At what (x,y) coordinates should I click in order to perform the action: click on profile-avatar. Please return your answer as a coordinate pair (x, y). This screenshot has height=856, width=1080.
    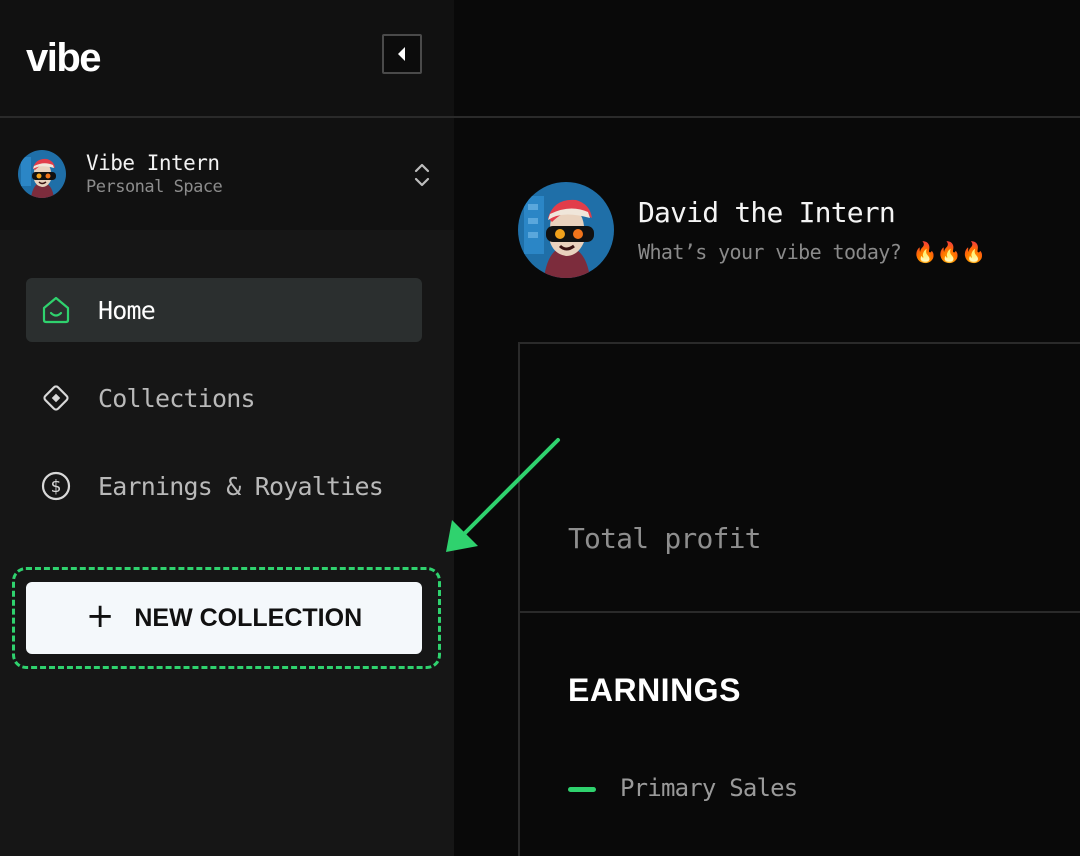
    Looking at the image, I should click on (566, 230).